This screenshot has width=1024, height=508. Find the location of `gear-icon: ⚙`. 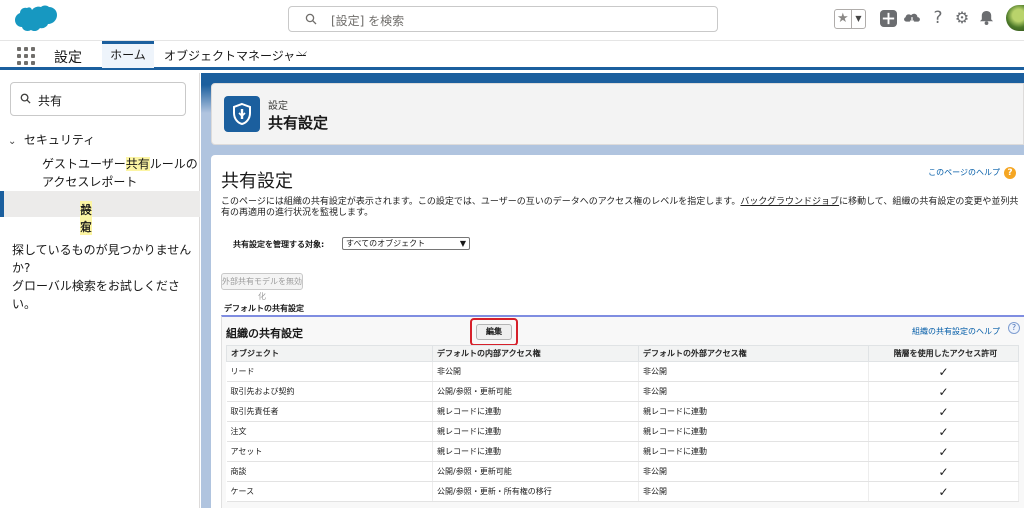

gear-icon: ⚙ is located at coordinates (962, 18).